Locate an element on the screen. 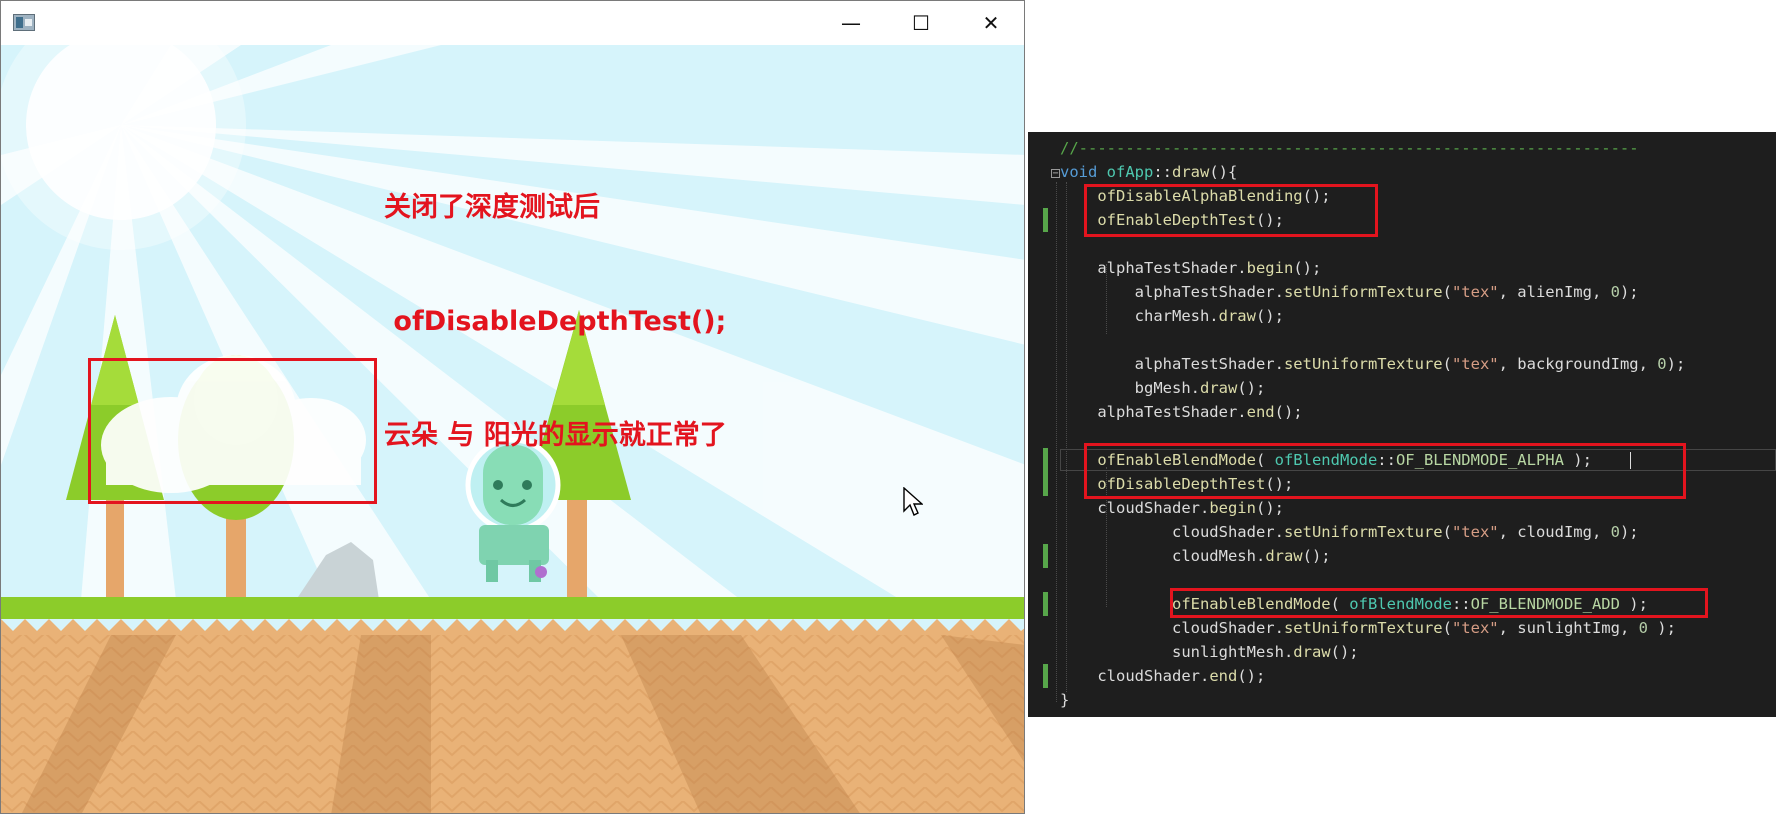 The height and width of the screenshot is (814, 1776). grass is located at coordinates (512, 608).